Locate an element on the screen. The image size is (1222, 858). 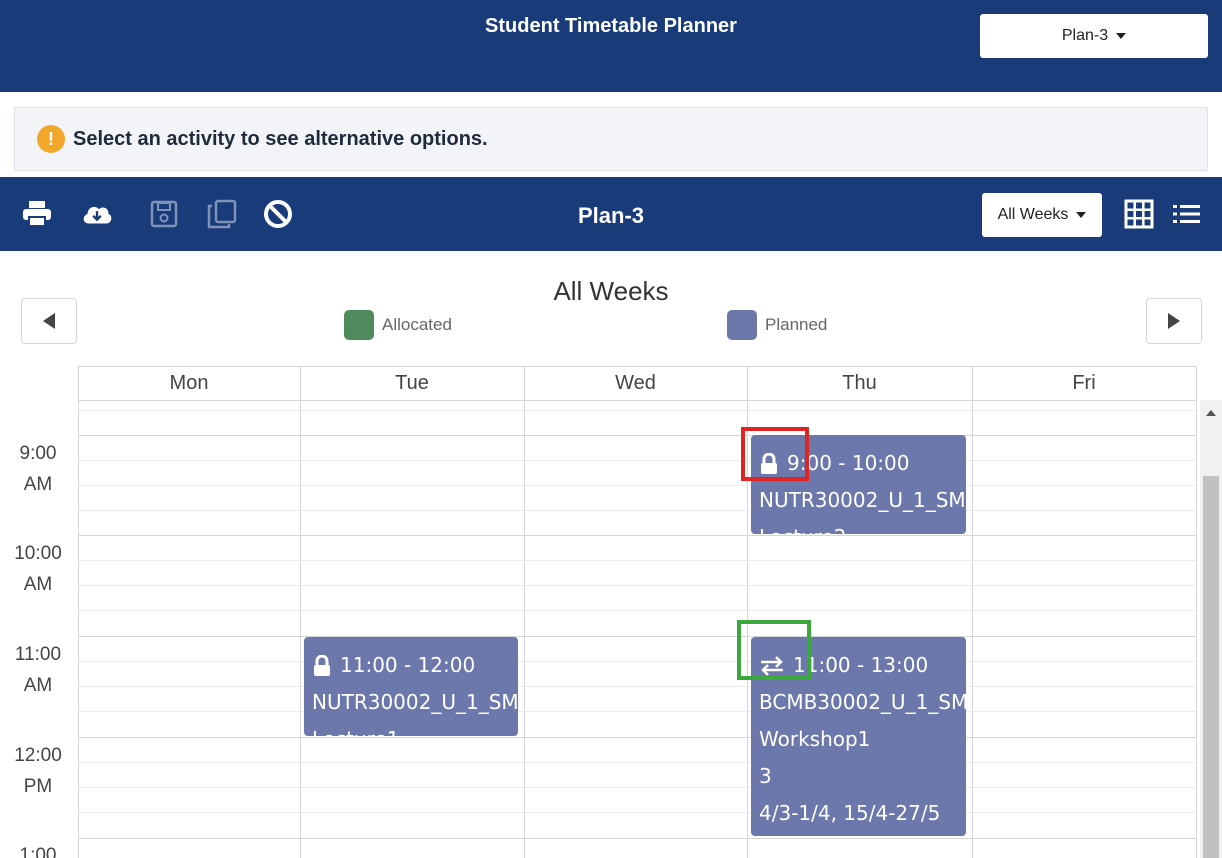
plan-dropdown: Plan-3 is located at coordinates (1094, 36).